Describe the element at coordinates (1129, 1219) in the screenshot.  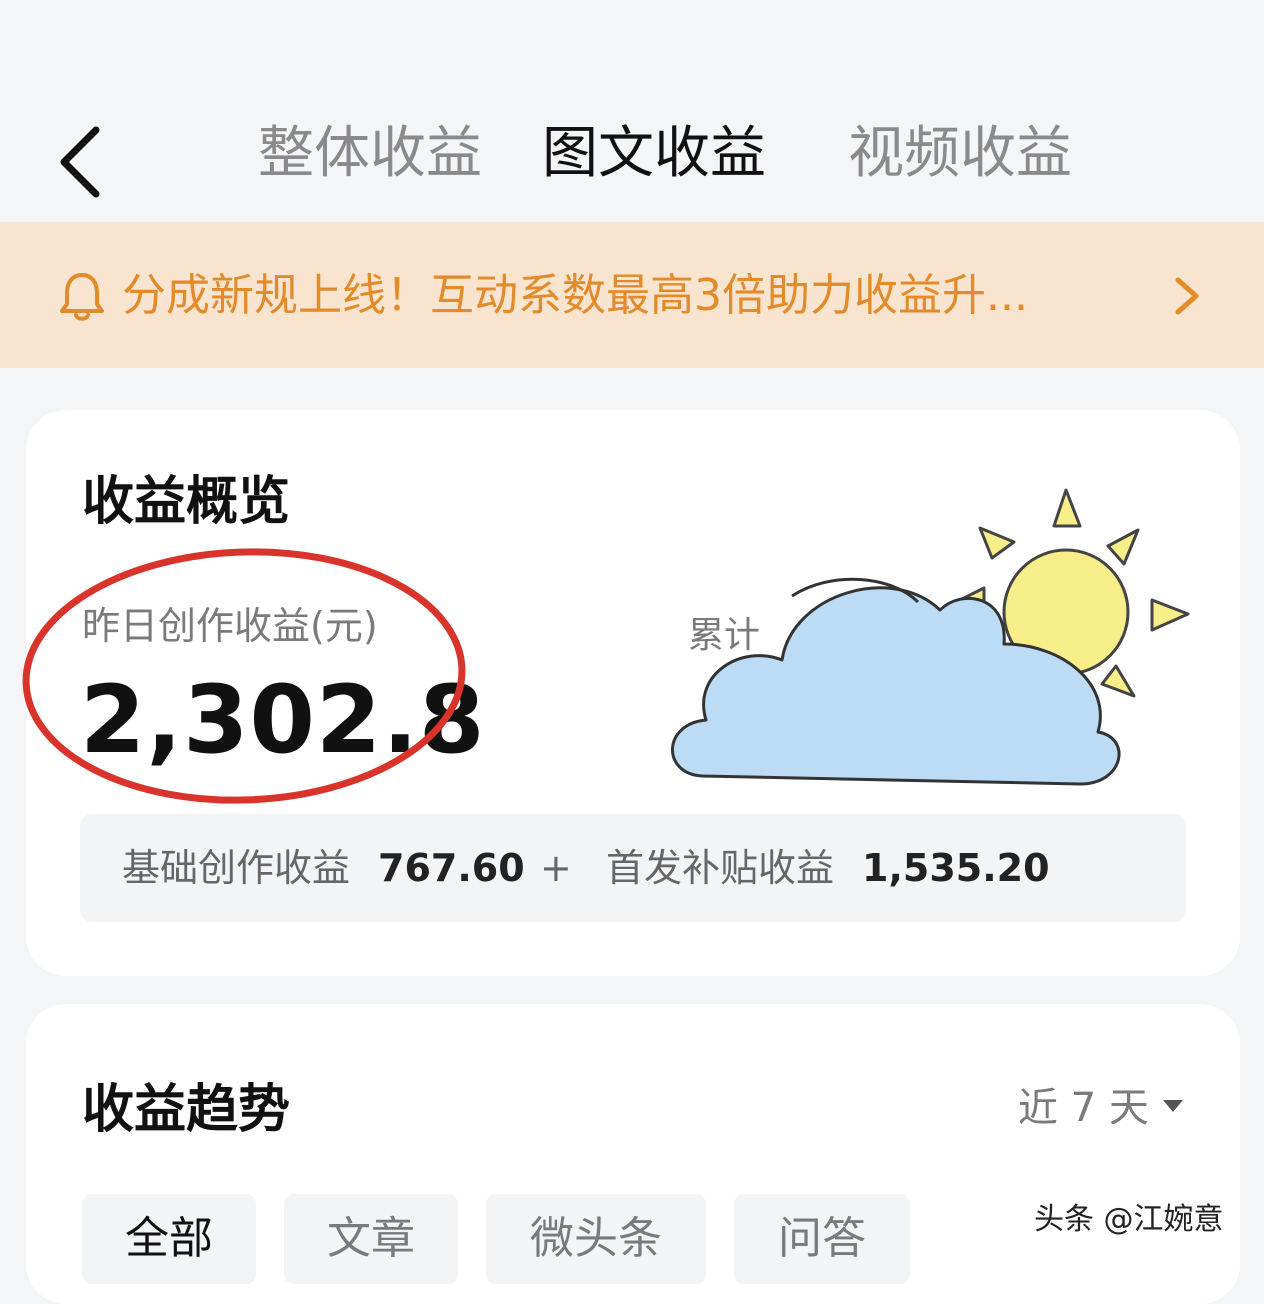
I see `watermark: 头条 @江婉意` at that location.